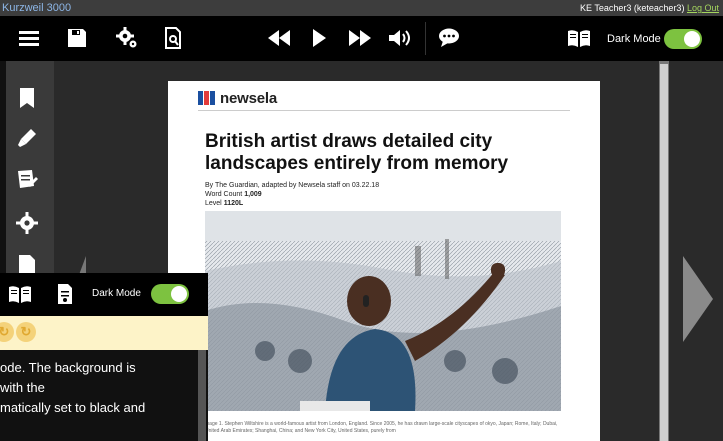 This screenshot has width=723, height=441. Describe the element at coordinates (68, 367) in the screenshot. I see `inset-text-line: ode. The background is` at that location.